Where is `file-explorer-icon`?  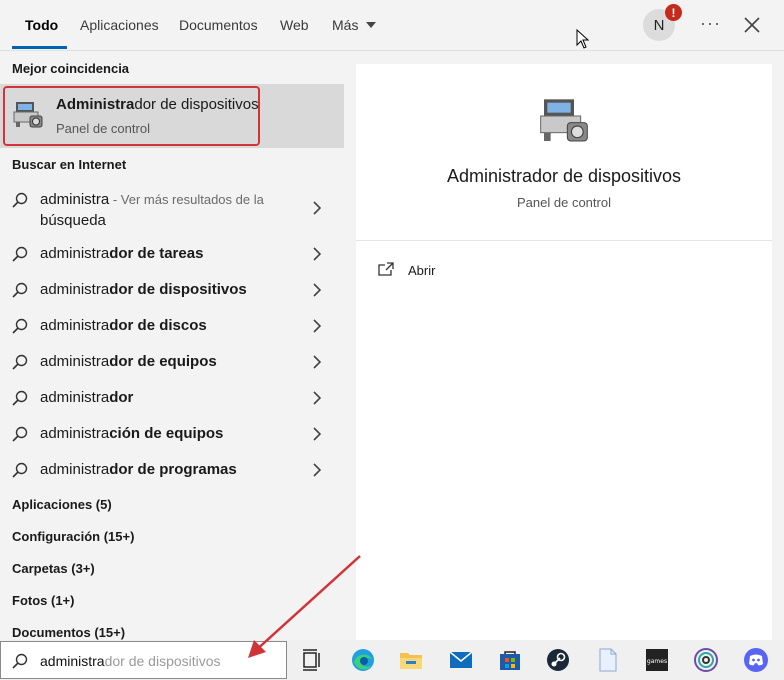 file-explorer-icon is located at coordinates (411, 660).